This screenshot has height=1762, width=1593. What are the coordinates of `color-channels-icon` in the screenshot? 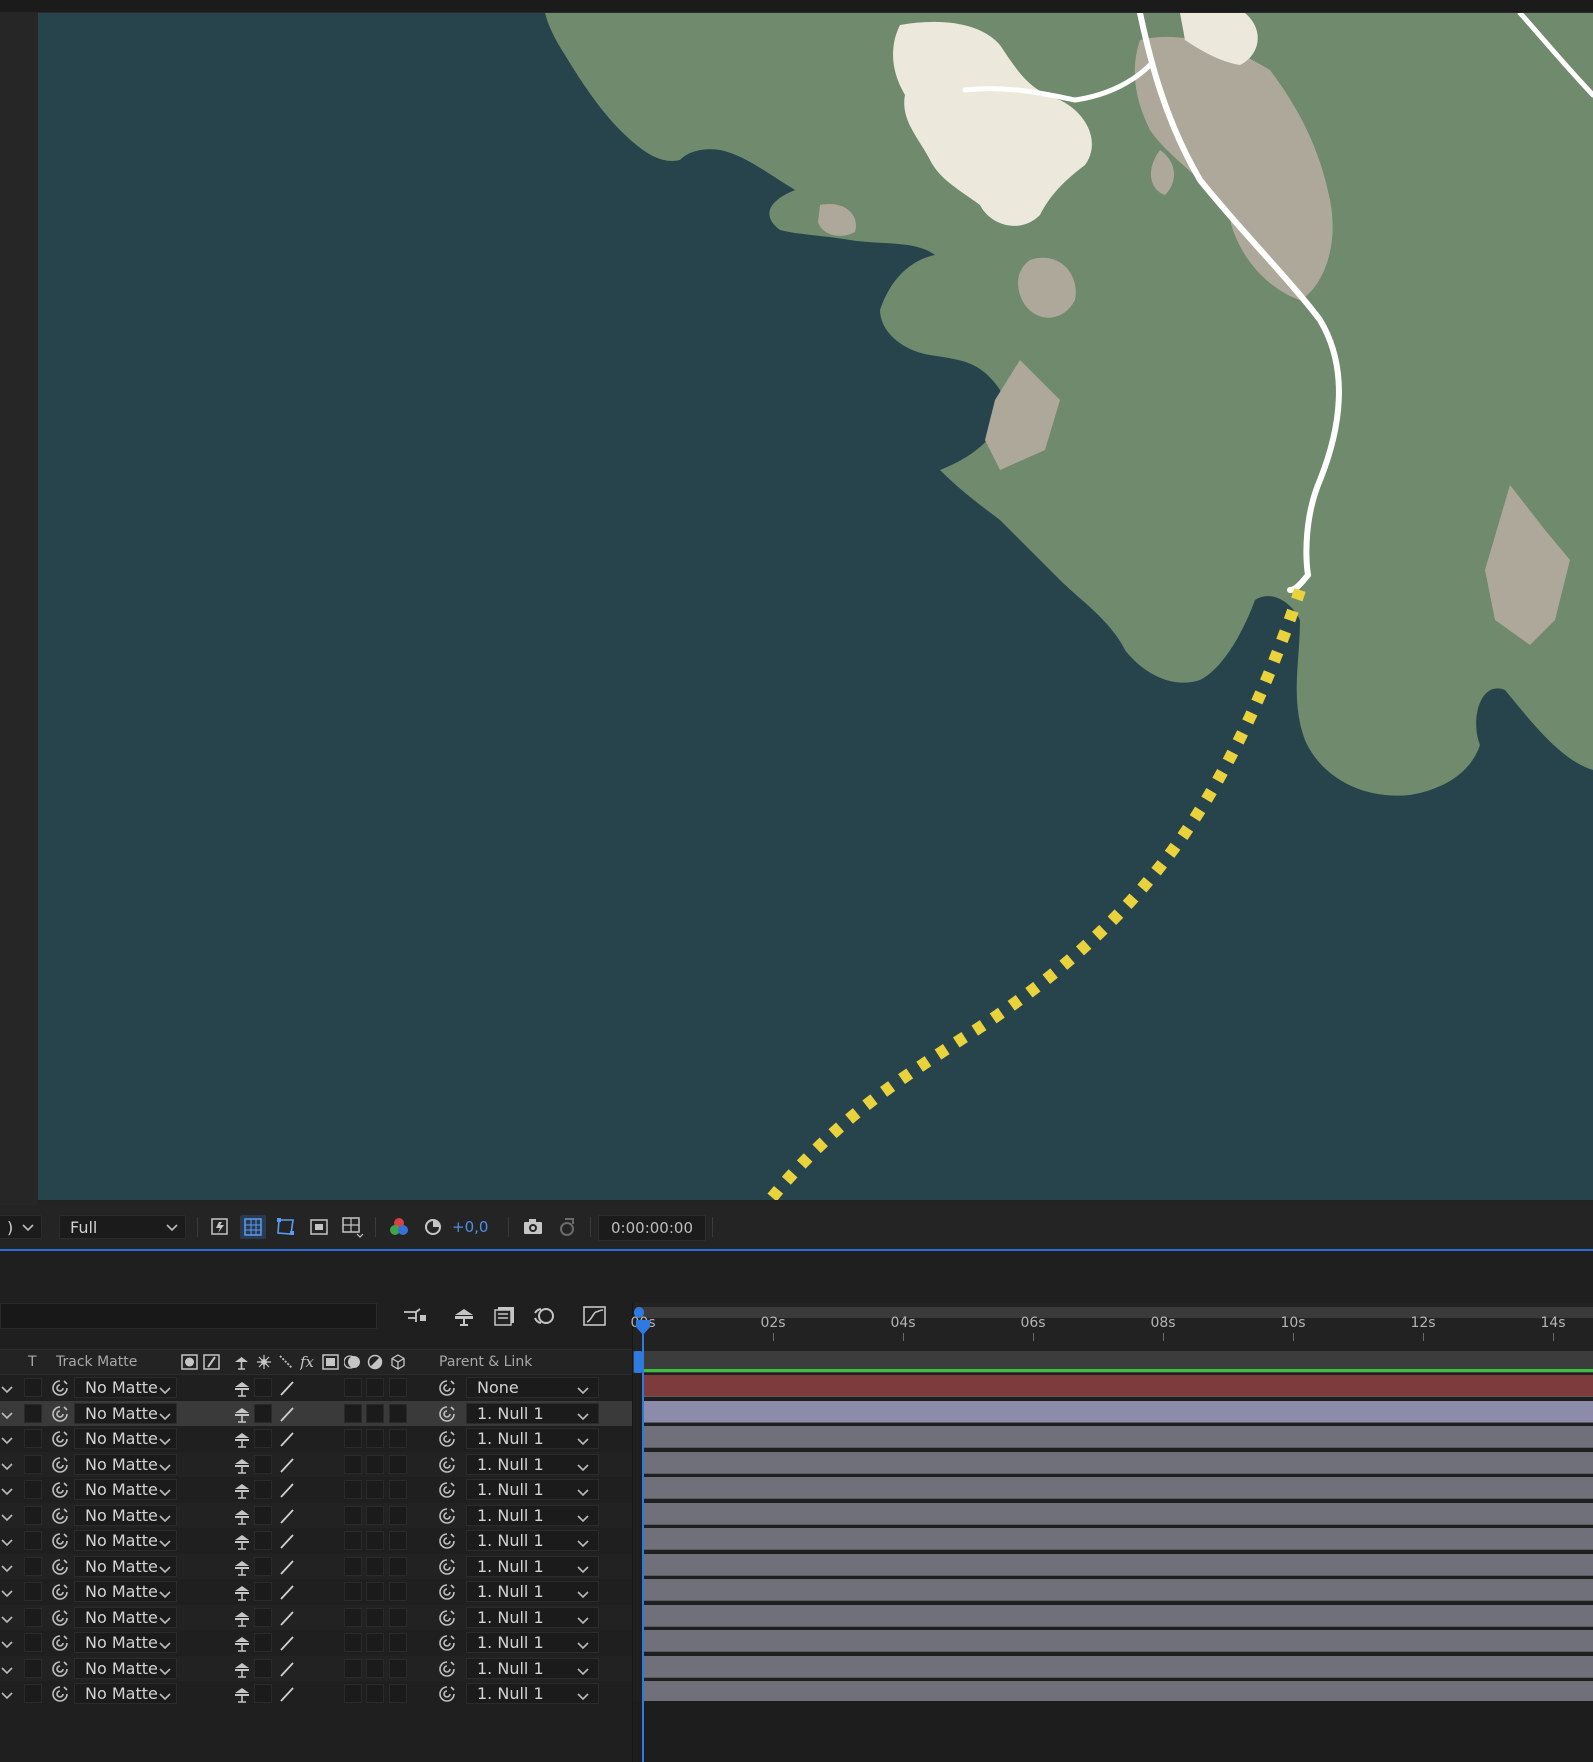 It's located at (399, 1227).